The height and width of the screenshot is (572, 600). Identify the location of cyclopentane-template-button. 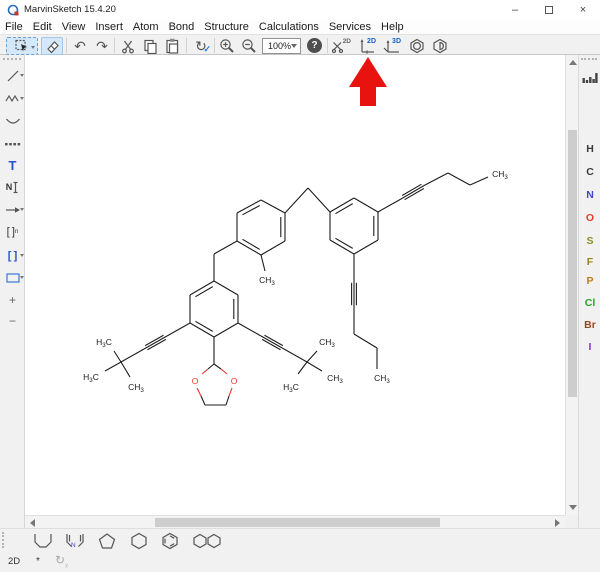
(43, 540).